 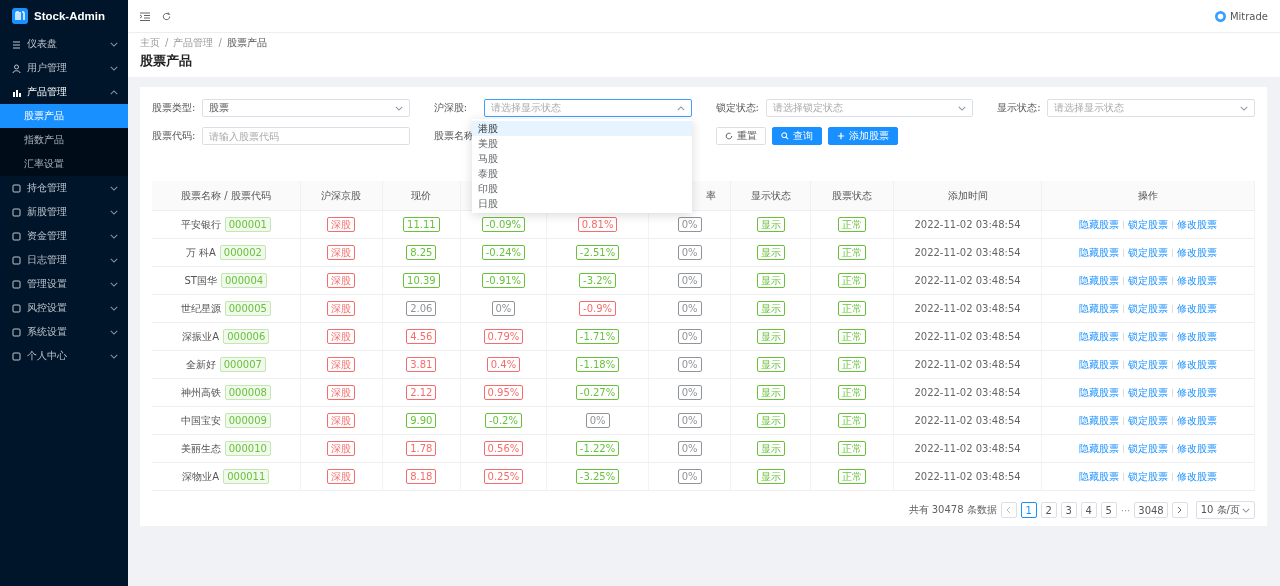 What do you see at coordinates (1088, 510) in the screenshot?
I see `page-button: 4` at bounding box center [1088, 510].